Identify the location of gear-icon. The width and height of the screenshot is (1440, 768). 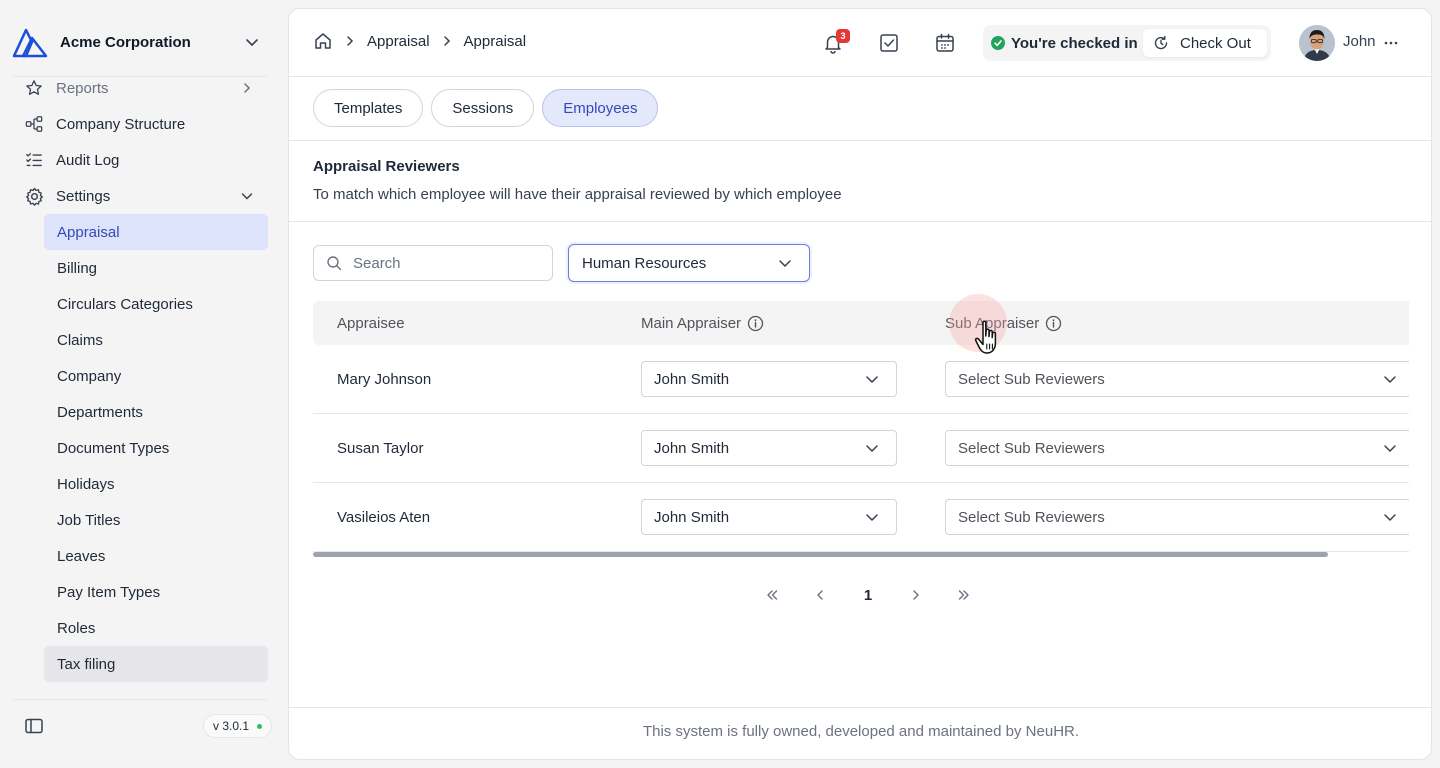
(34, 196).